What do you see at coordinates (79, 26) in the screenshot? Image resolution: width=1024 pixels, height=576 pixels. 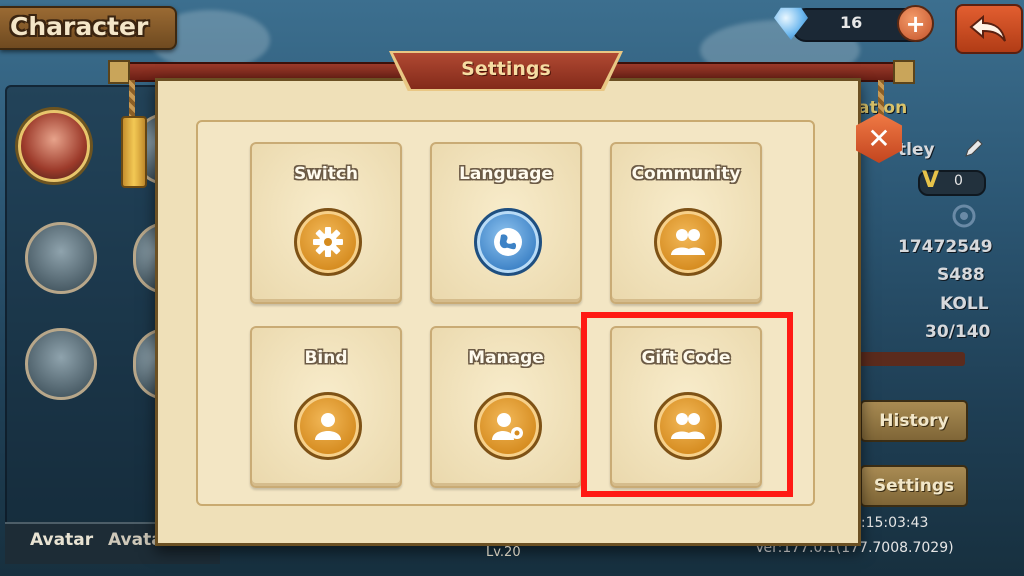 I see `screen-title: Character` at bounding box center [79, 26].